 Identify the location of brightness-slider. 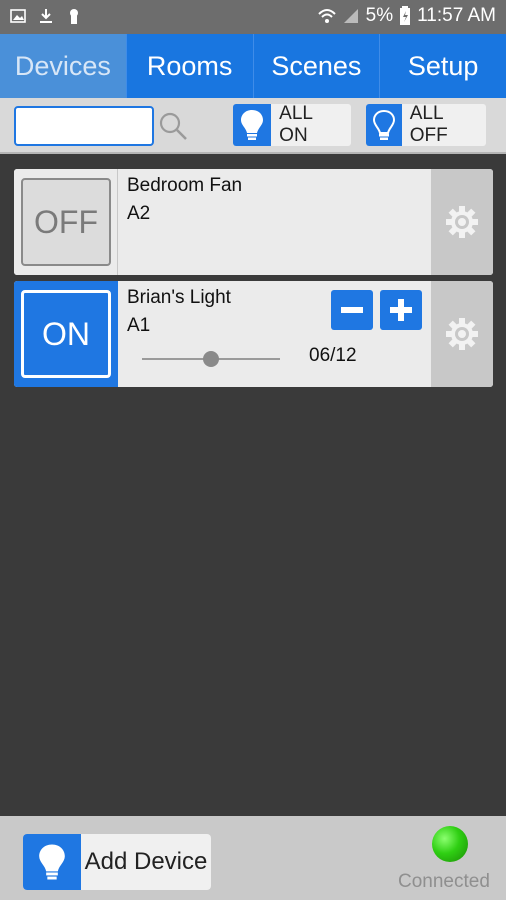
(211, 359).